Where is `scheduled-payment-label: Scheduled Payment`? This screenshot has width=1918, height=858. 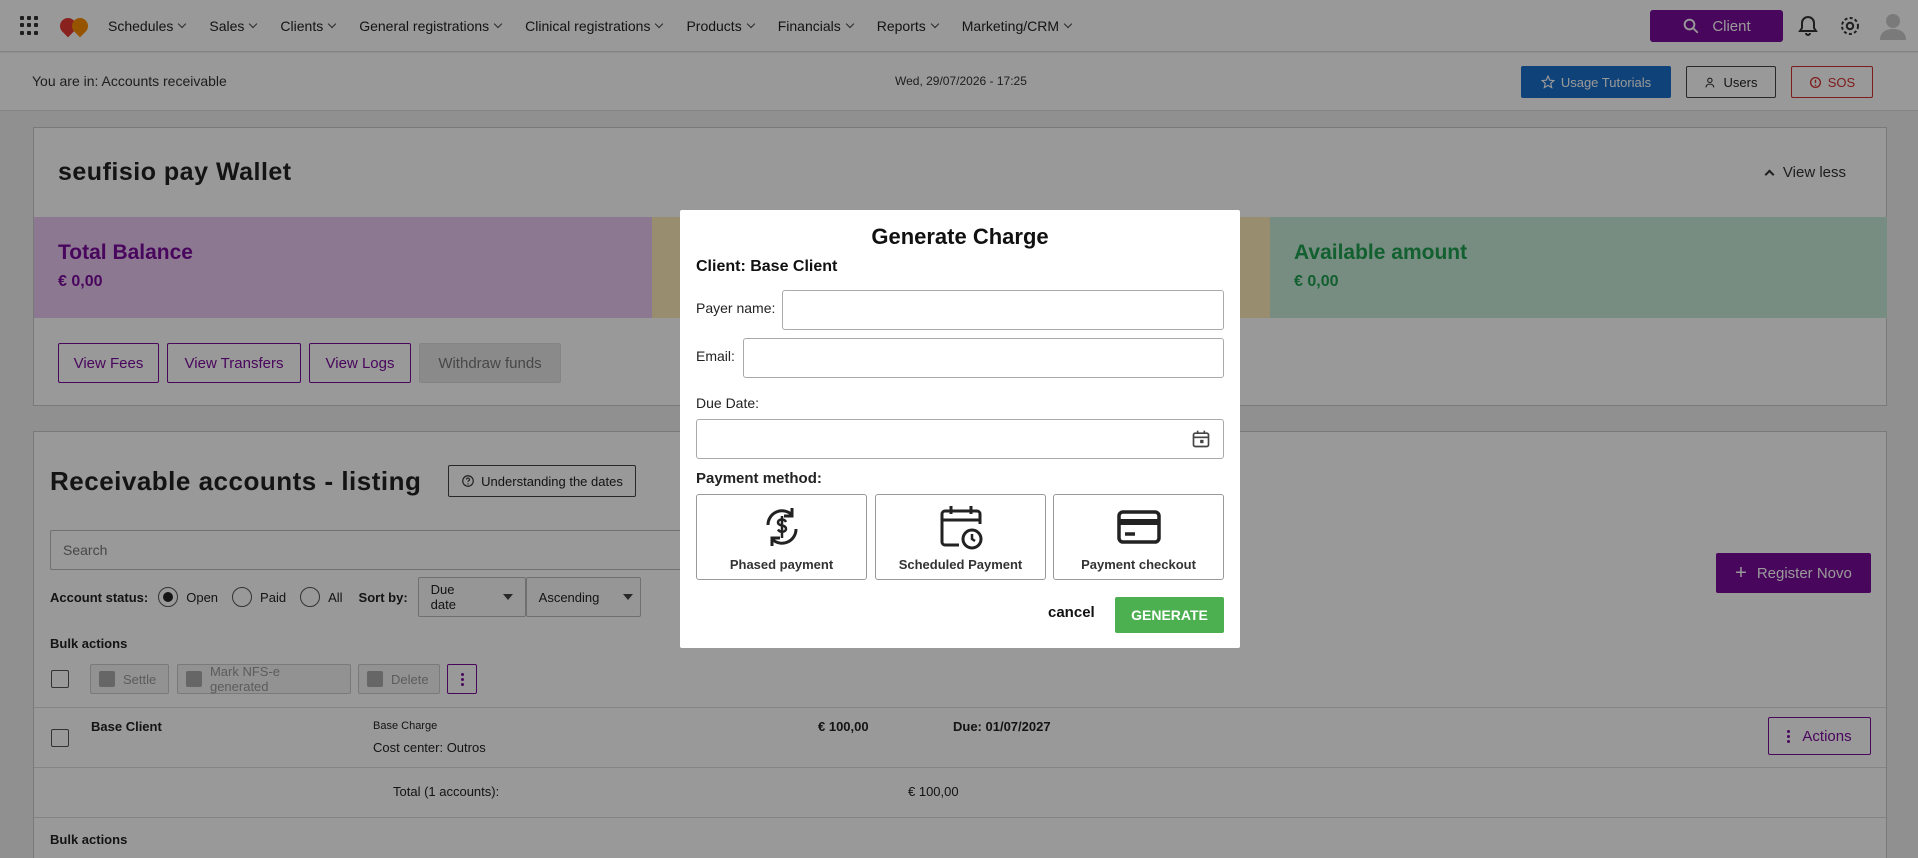 scheduled-payment-label: Scheduled Payment is located at coordinates (960, 564).